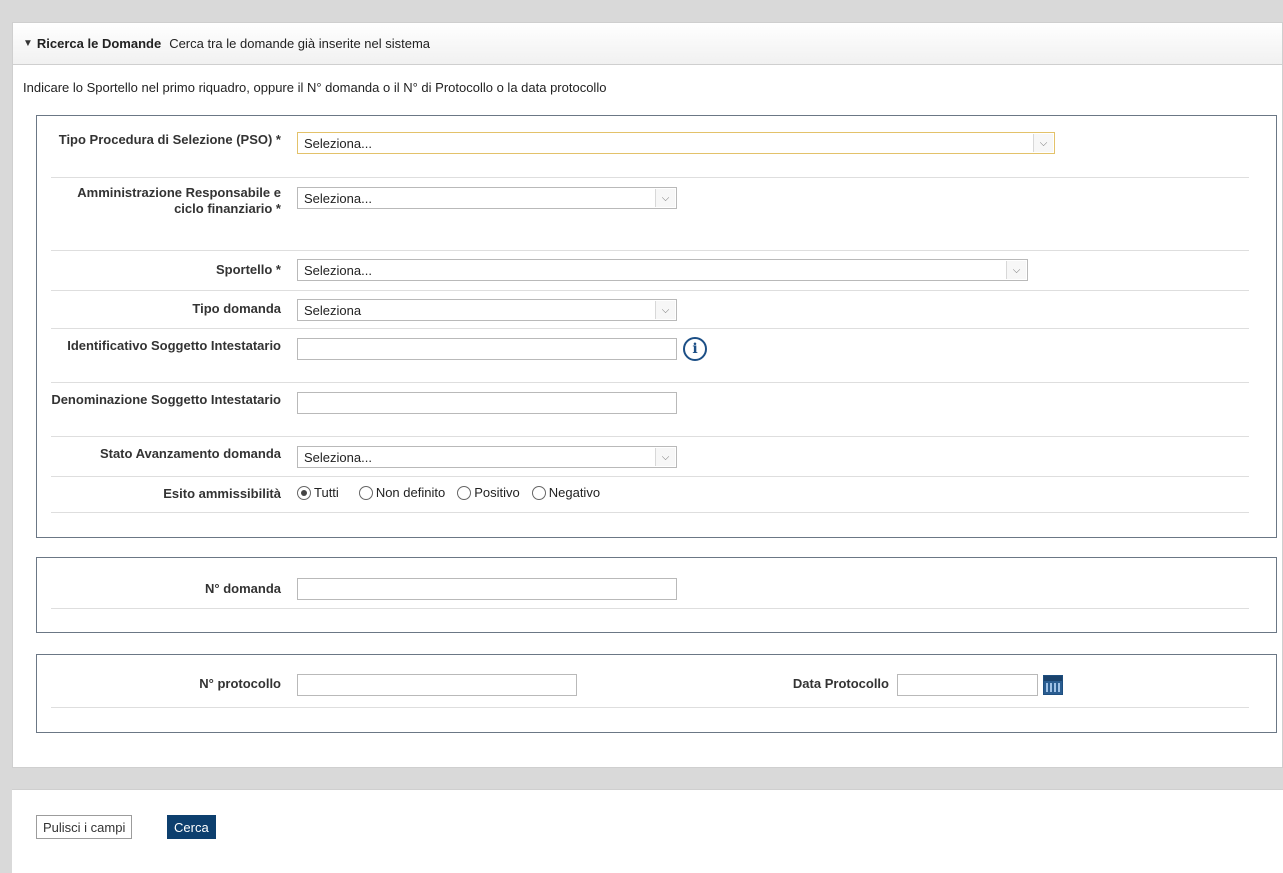  Describe the element at coordinates (1053, 685) in the screenshot. I see `calendar-icon` at that location.